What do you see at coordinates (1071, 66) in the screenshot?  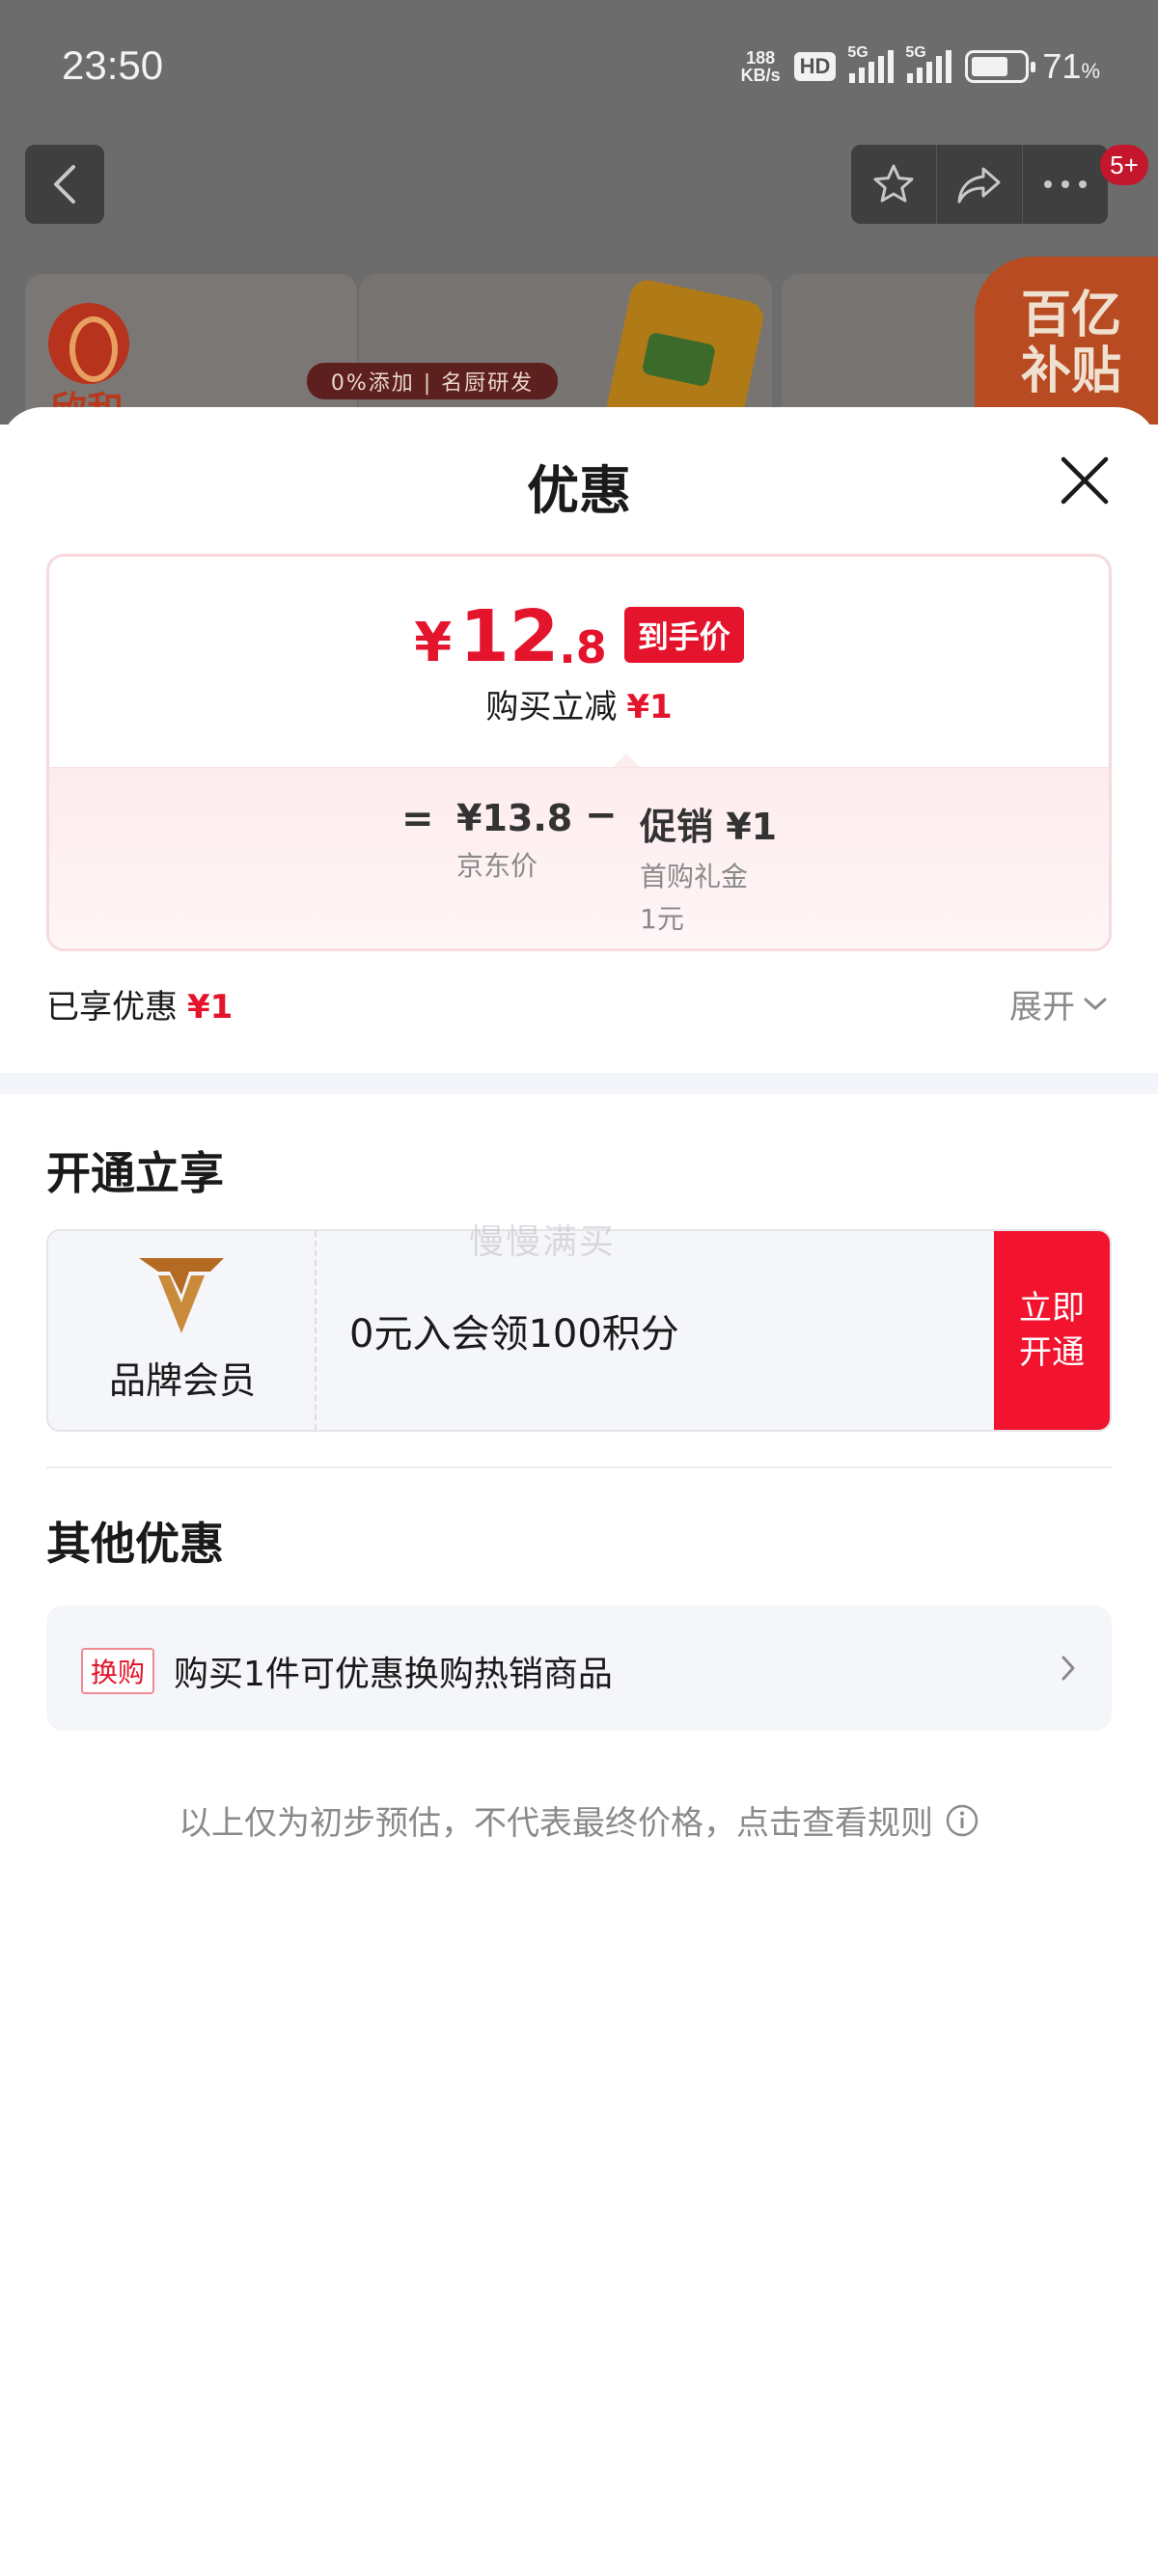 I see `battery-percent: 71%` at bounding box center [1071, 66].